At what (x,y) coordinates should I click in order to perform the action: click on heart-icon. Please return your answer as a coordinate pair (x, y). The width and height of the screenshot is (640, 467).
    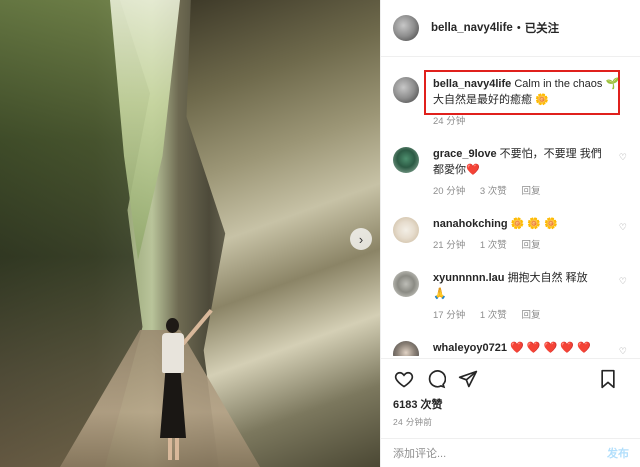
    Looking at the image, I should click on (404, 379).